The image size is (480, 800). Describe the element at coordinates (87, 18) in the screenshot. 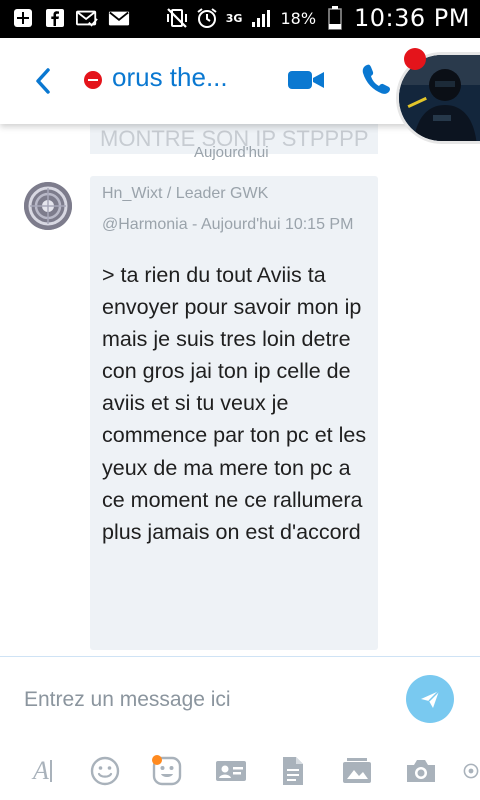

I see `mail-check-icon` at that location.